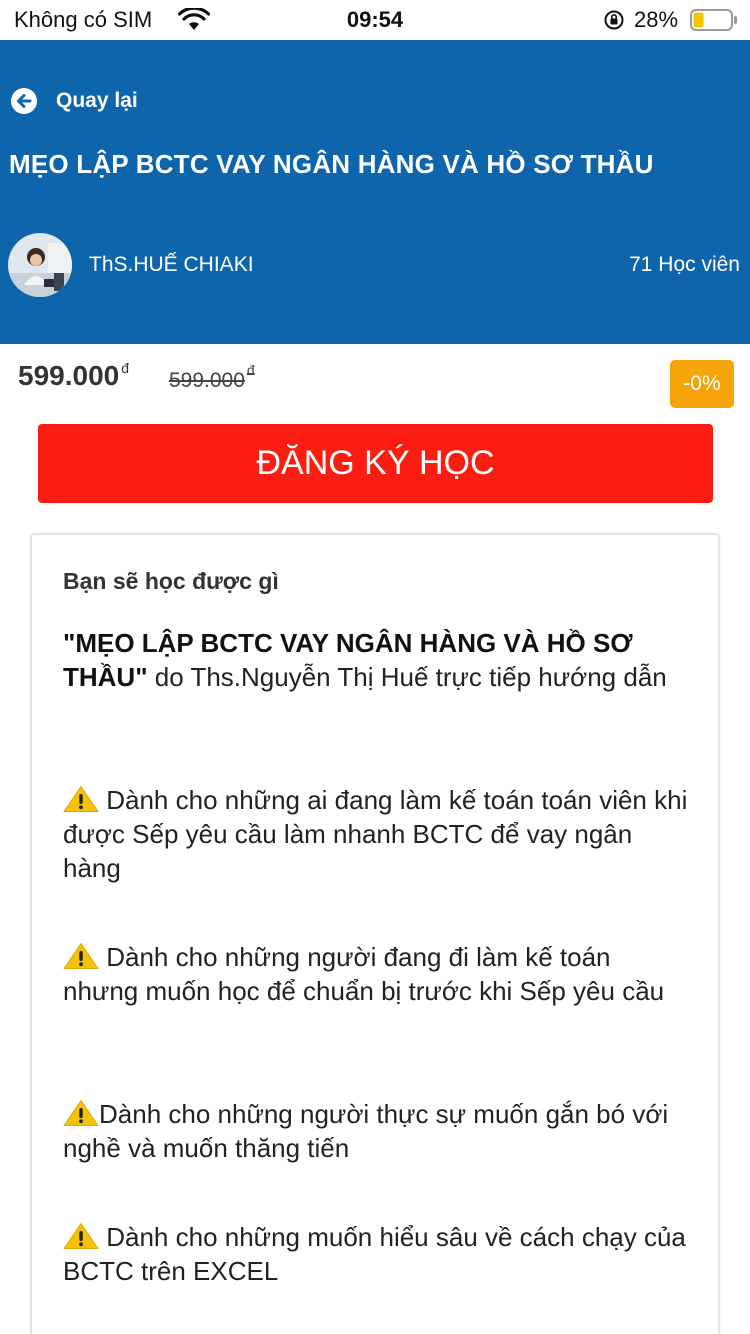 Image resolution: width=750 pixels, height=1334 pixels. Describe the element at coordinates (171, 581) in the screenshot. I see `section-heading: Bạn sẽ học được gì` at that location.